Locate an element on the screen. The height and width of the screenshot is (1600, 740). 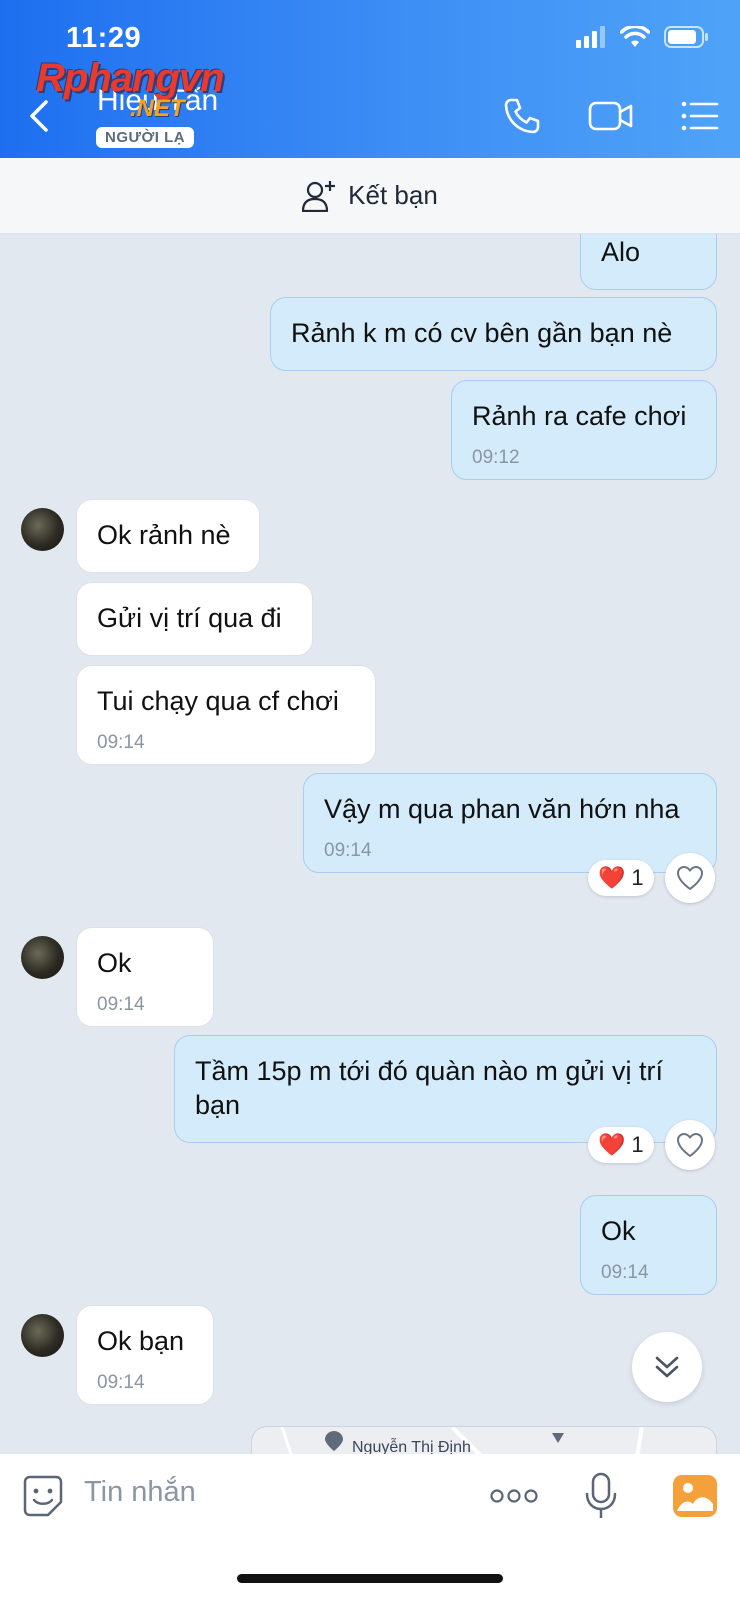
message-bubble-out: Rảnh k m có cv bên gần bạn nè is located at coordinates (493, 334).